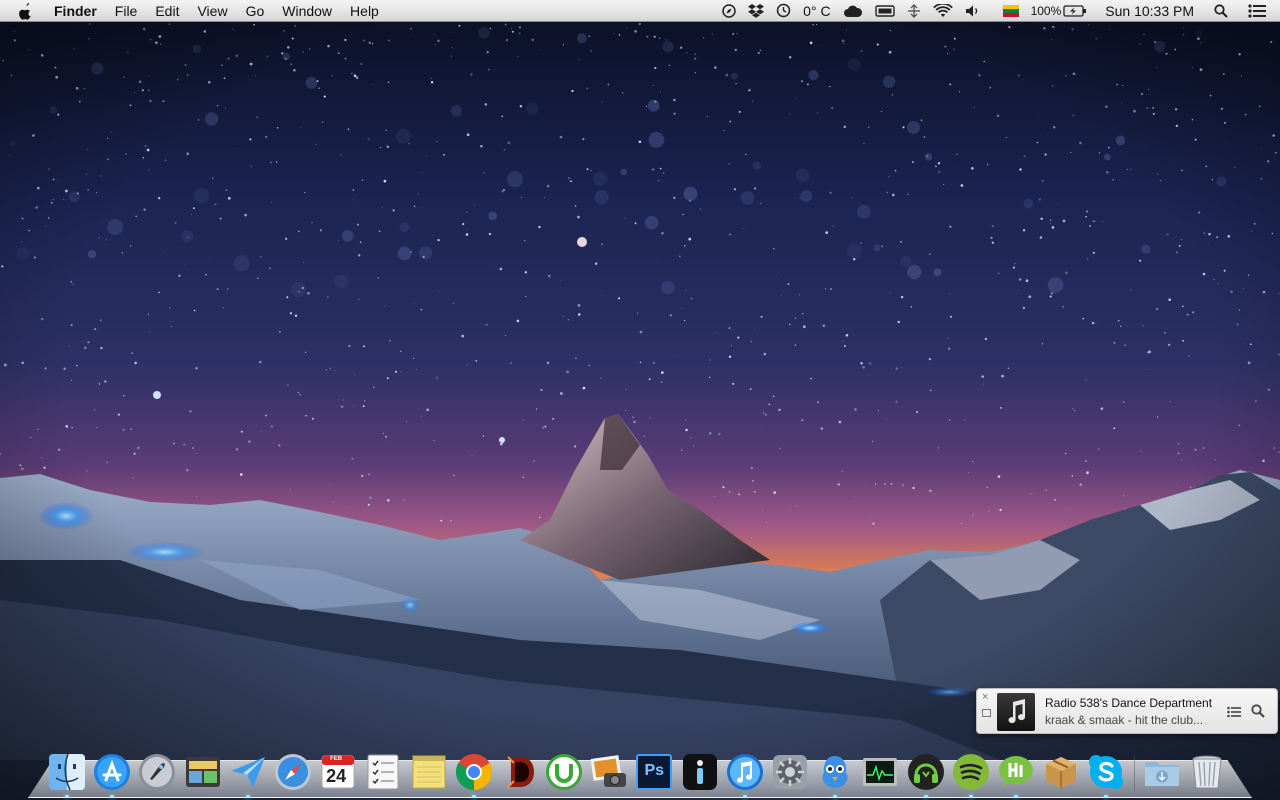  What do you see at coordinates (519, 772) in the screenshot?
I see `diablo-icon` at bounding box center [519, 772].